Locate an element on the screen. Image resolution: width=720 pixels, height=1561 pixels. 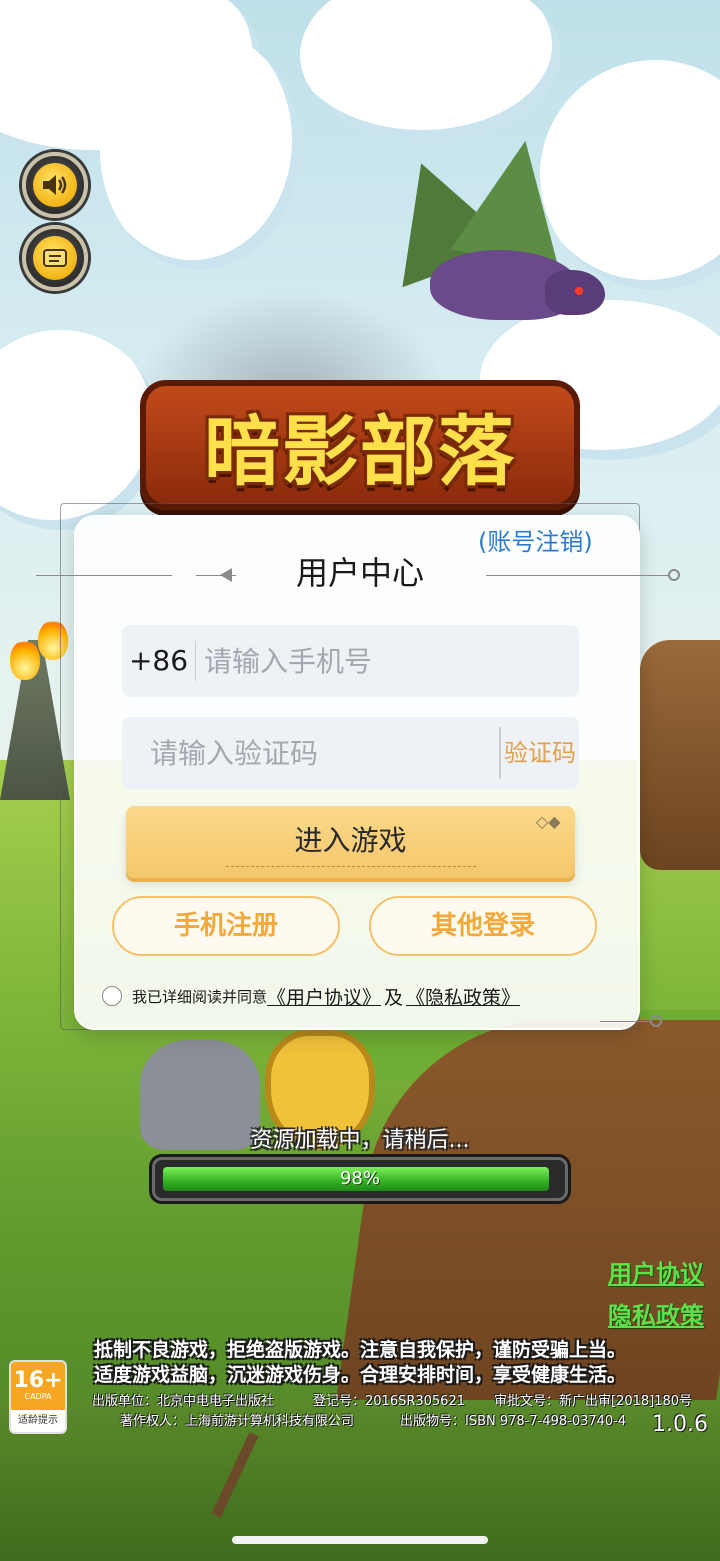
health-notice-line2: 适度游戏益脑，沉迷游戏伤身。合理安排时间，享受健康生活。 is located at coordinates (359, 1375).